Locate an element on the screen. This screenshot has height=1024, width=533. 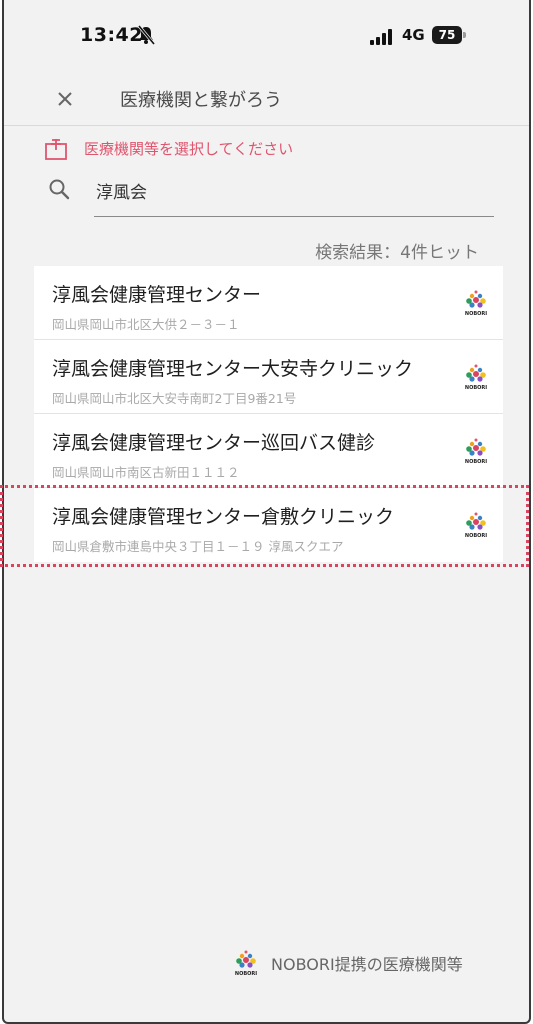
network-type: 4G is located at coordinates (413, 35).